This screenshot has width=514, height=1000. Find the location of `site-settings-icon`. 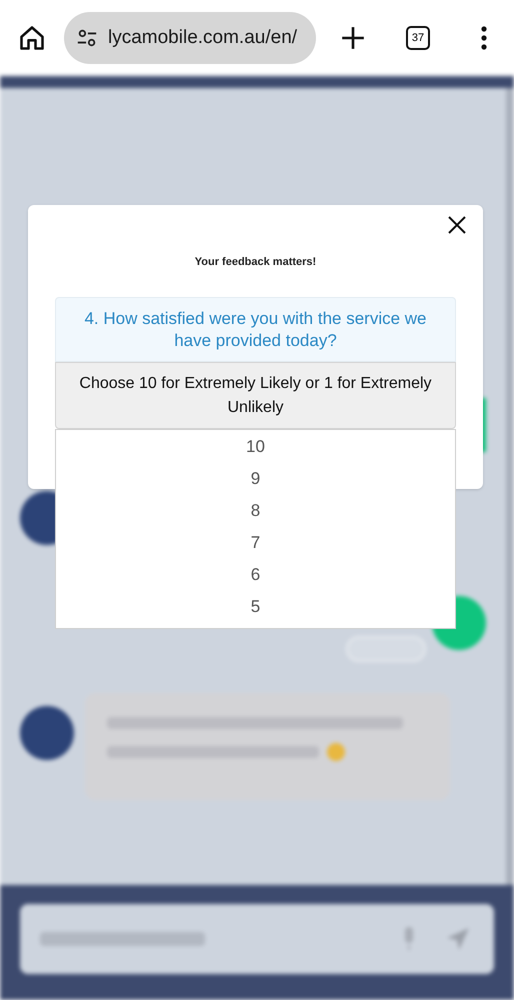

site-settings-icon is located at coordinates (87, 38).